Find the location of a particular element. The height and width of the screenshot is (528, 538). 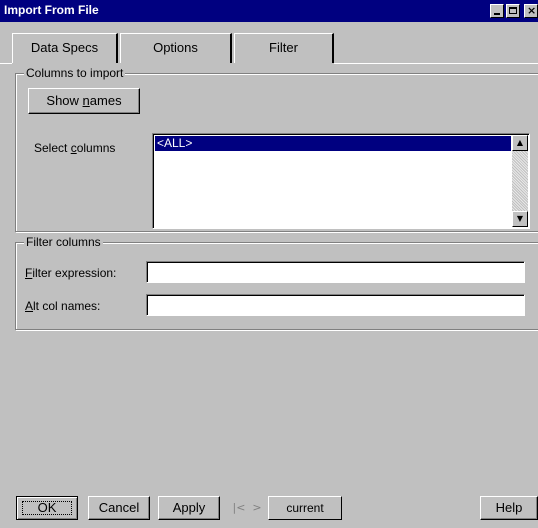

cancel-button: Cancel is located at coordinates (119, 508).